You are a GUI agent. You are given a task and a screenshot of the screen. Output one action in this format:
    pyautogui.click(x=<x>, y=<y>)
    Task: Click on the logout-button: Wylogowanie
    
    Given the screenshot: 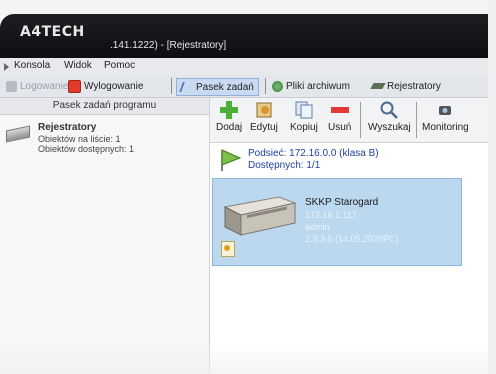 What is the action you would take?
    pyautogui.click(x=105, y=86)
    